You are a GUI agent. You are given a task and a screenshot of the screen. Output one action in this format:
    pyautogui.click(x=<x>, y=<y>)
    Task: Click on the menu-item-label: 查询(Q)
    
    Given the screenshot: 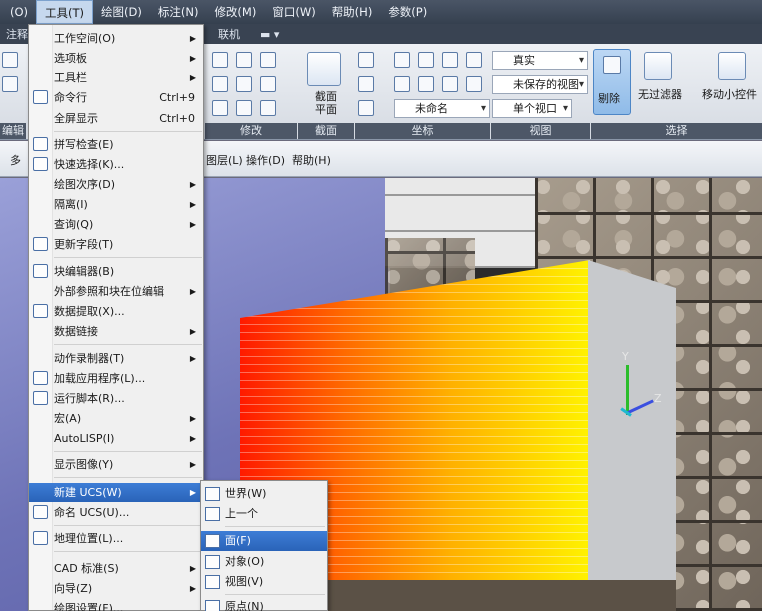 What is the action you would take?
    pyautogui.click(x=74, y=224)
    